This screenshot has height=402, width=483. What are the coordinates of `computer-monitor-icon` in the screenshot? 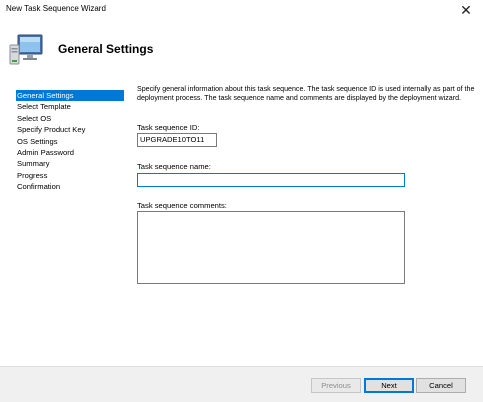 It's located at (26, 49).